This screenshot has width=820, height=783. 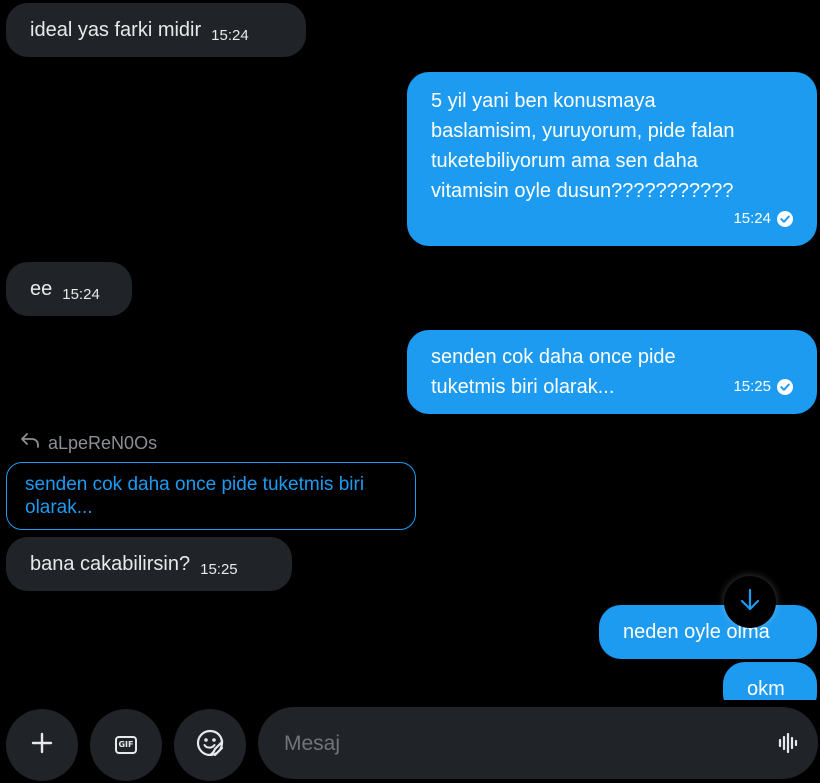 I want to click on message-line: tuketebiliyorum ama sen daha, so click(x=564, y=161).